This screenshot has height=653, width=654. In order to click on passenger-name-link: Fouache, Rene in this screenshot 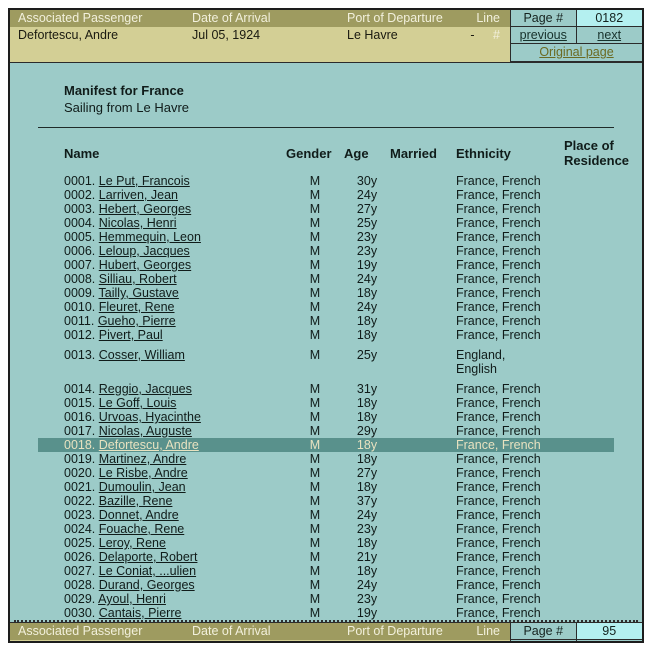, I will do `click(141, 529)`.